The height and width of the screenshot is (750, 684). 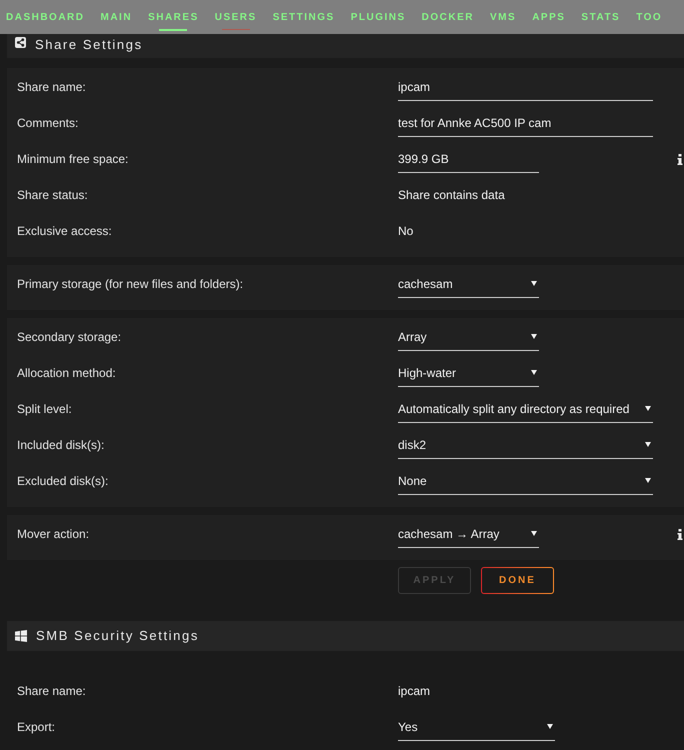 What do you see at coordinates (73, 159) in the screenshot?
I see `field-label: Minimum free space:` at bounding box center [73, 159].